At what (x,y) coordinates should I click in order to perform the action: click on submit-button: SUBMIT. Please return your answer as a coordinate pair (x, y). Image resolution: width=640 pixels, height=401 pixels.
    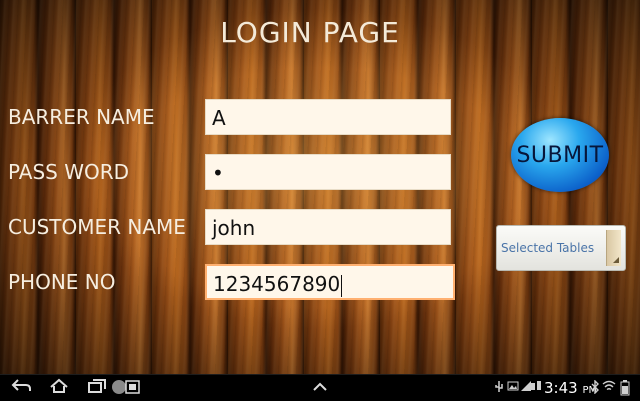
    Looking at the image, I should click on (560, 155).